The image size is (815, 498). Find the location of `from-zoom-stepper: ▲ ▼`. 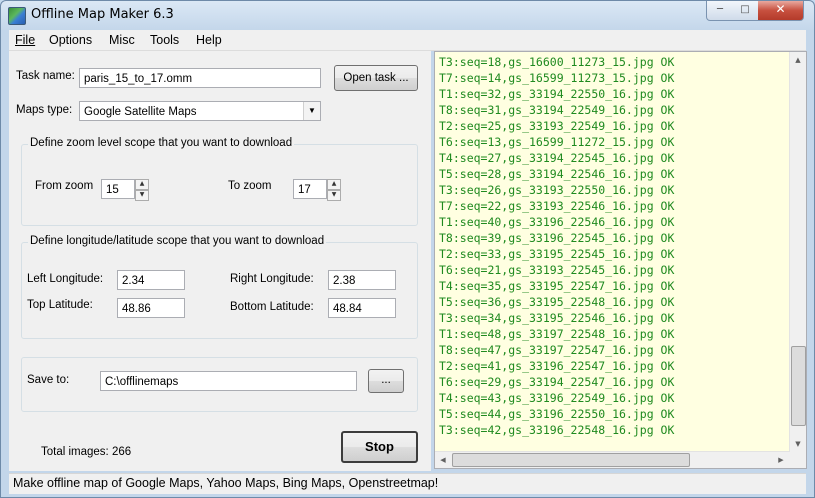

from-zoom-stepper: ▲ ▼ is located at coordinates (142, 190).